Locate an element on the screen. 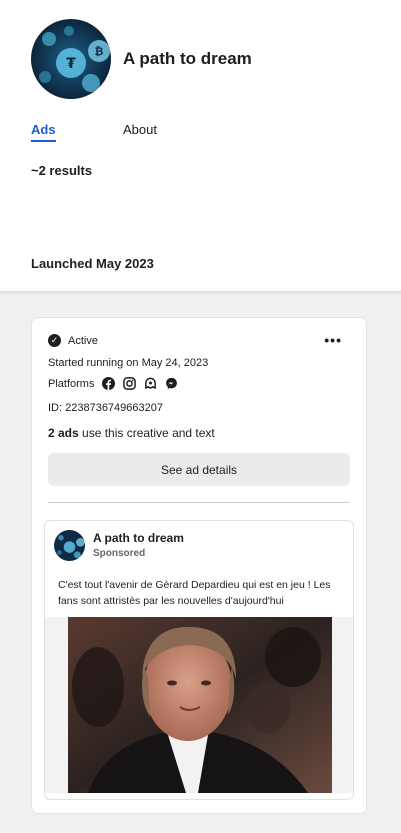  crypto-avatar-image is located at coordinates (69, 545).